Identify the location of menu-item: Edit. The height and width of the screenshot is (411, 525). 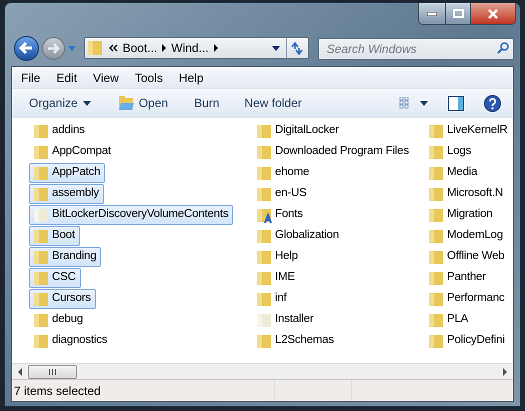
(67, 77).